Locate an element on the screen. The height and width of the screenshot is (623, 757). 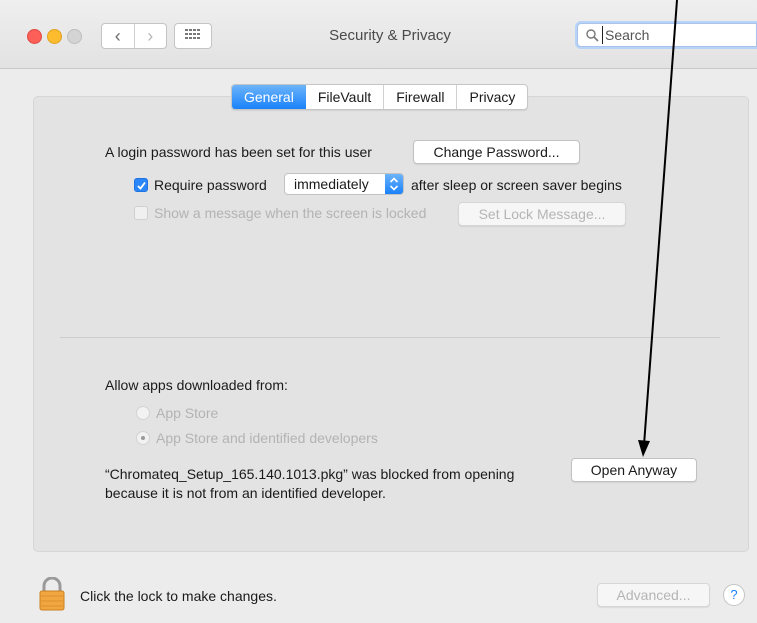
tab-bar: General FileVault Firewall Privacy is located at coordinates (380, 97).